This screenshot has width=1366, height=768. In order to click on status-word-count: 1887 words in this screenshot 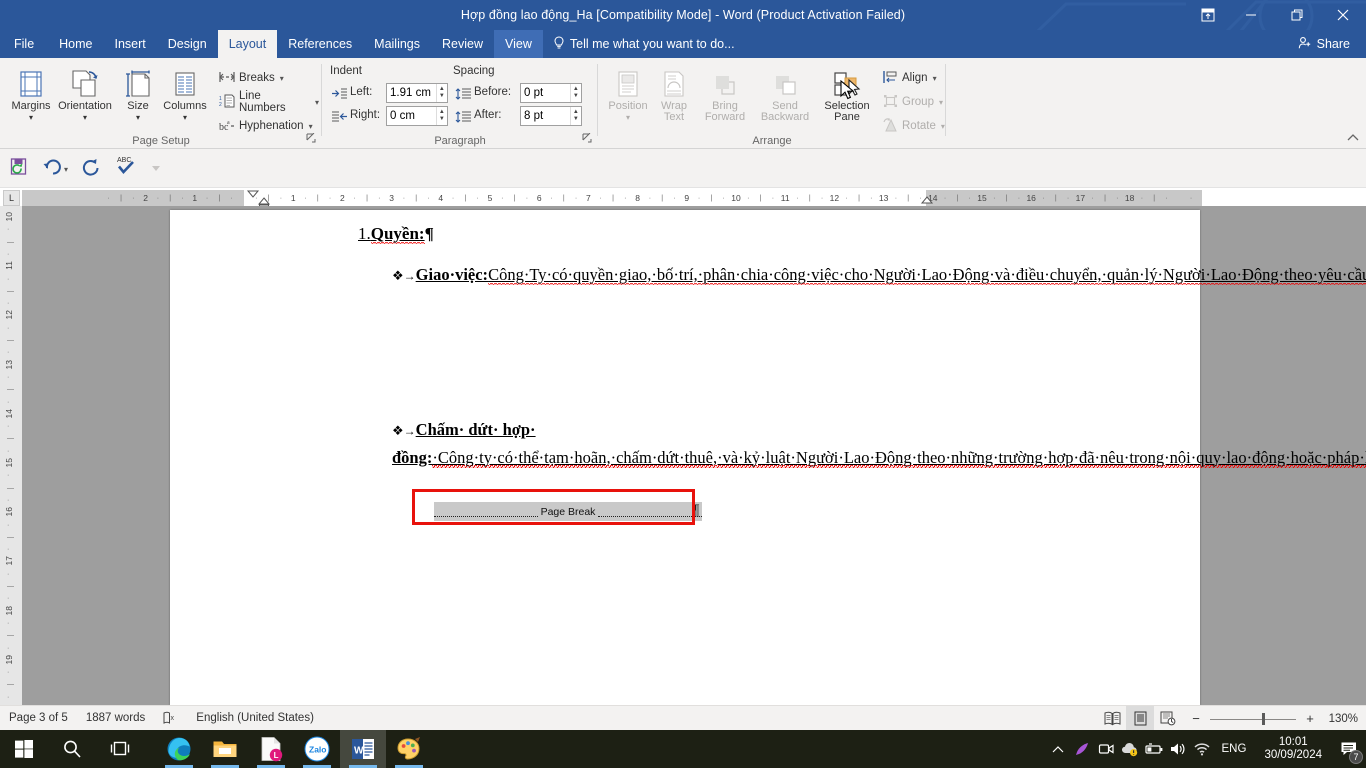, I will do `click(115, 718)`.